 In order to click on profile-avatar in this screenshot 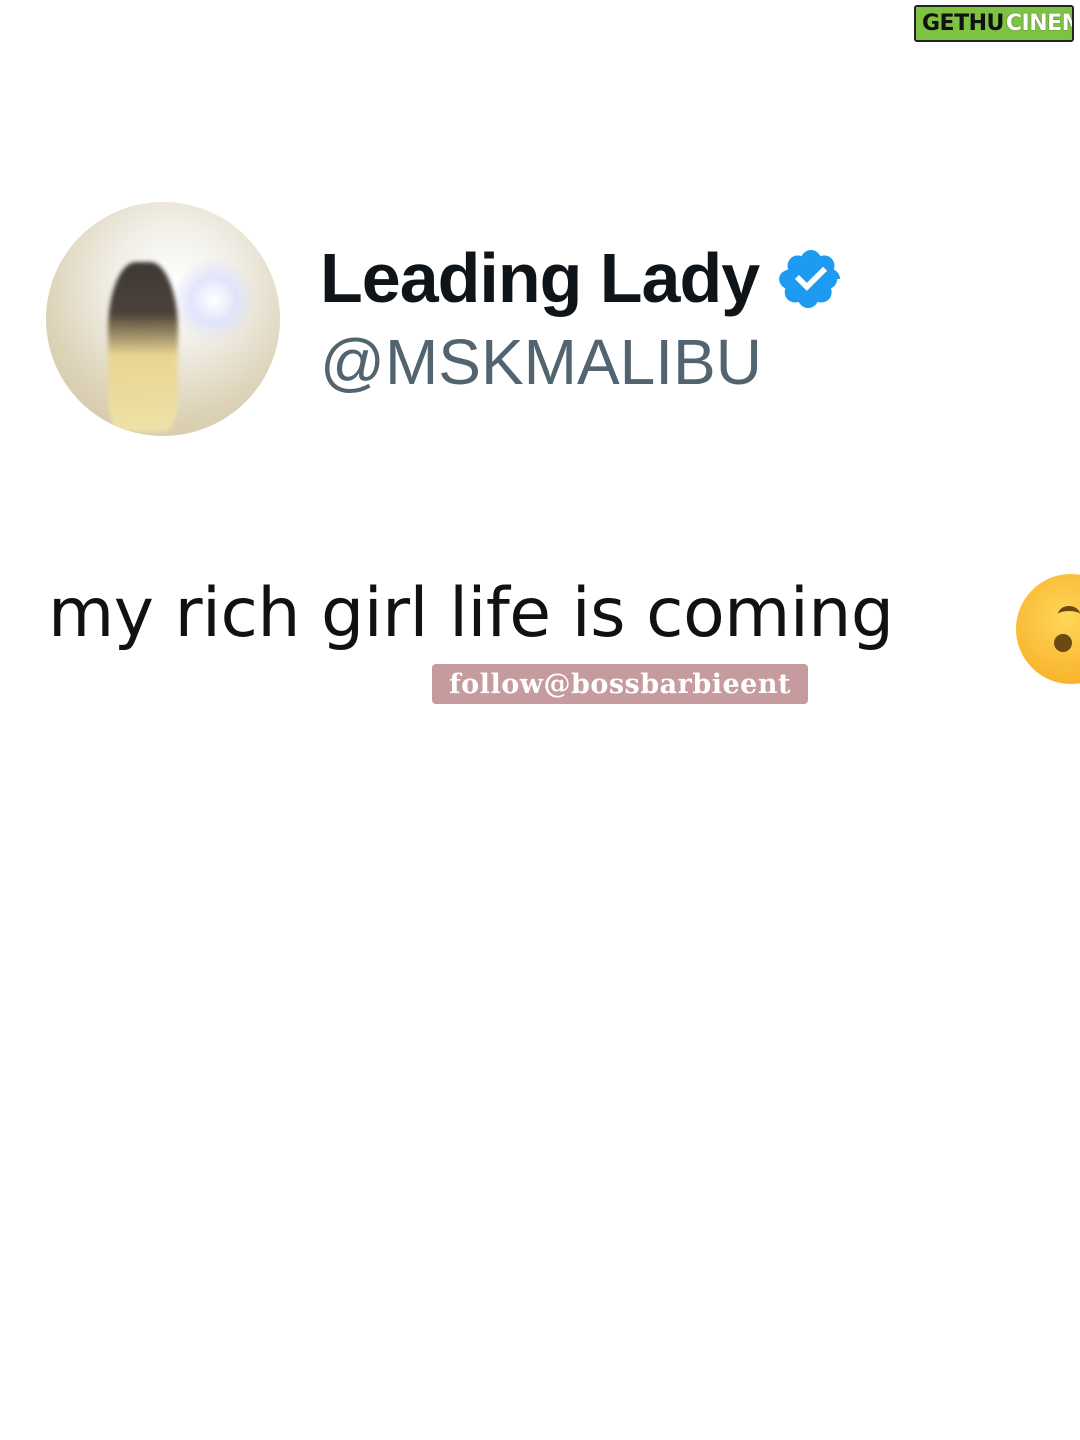, I will do `click(163, 319)`.